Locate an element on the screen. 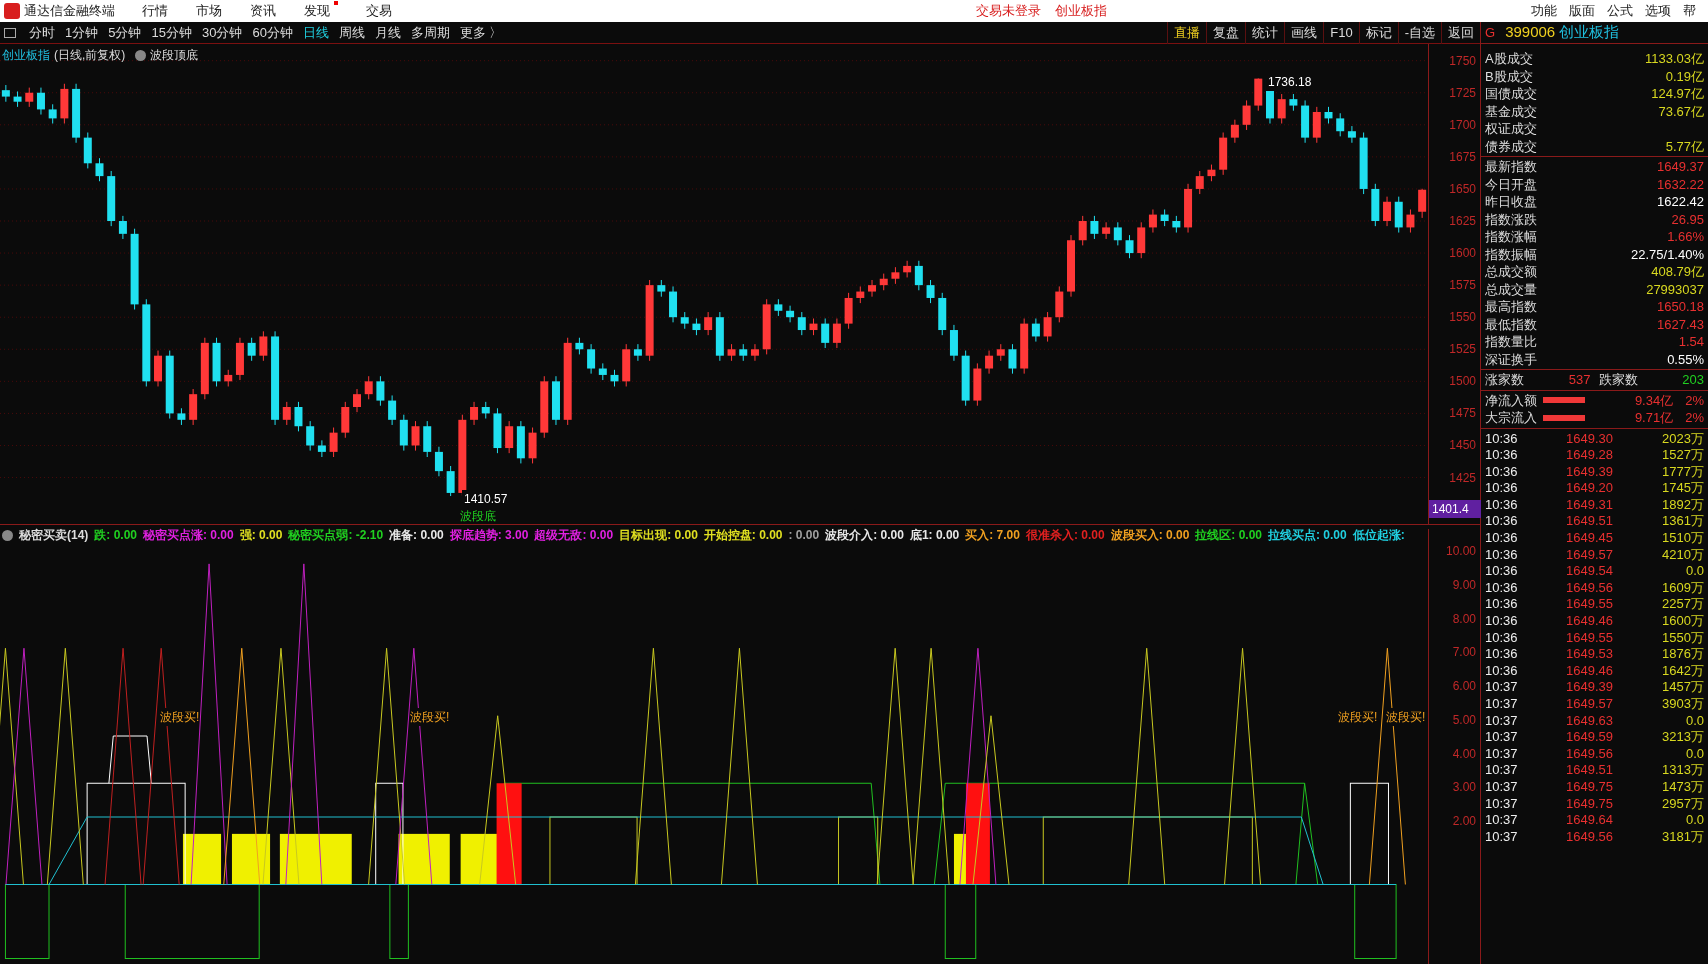 This screenshot has height=964, width=1708. row-value: 0.55% is located at coordinates (1685, 359).